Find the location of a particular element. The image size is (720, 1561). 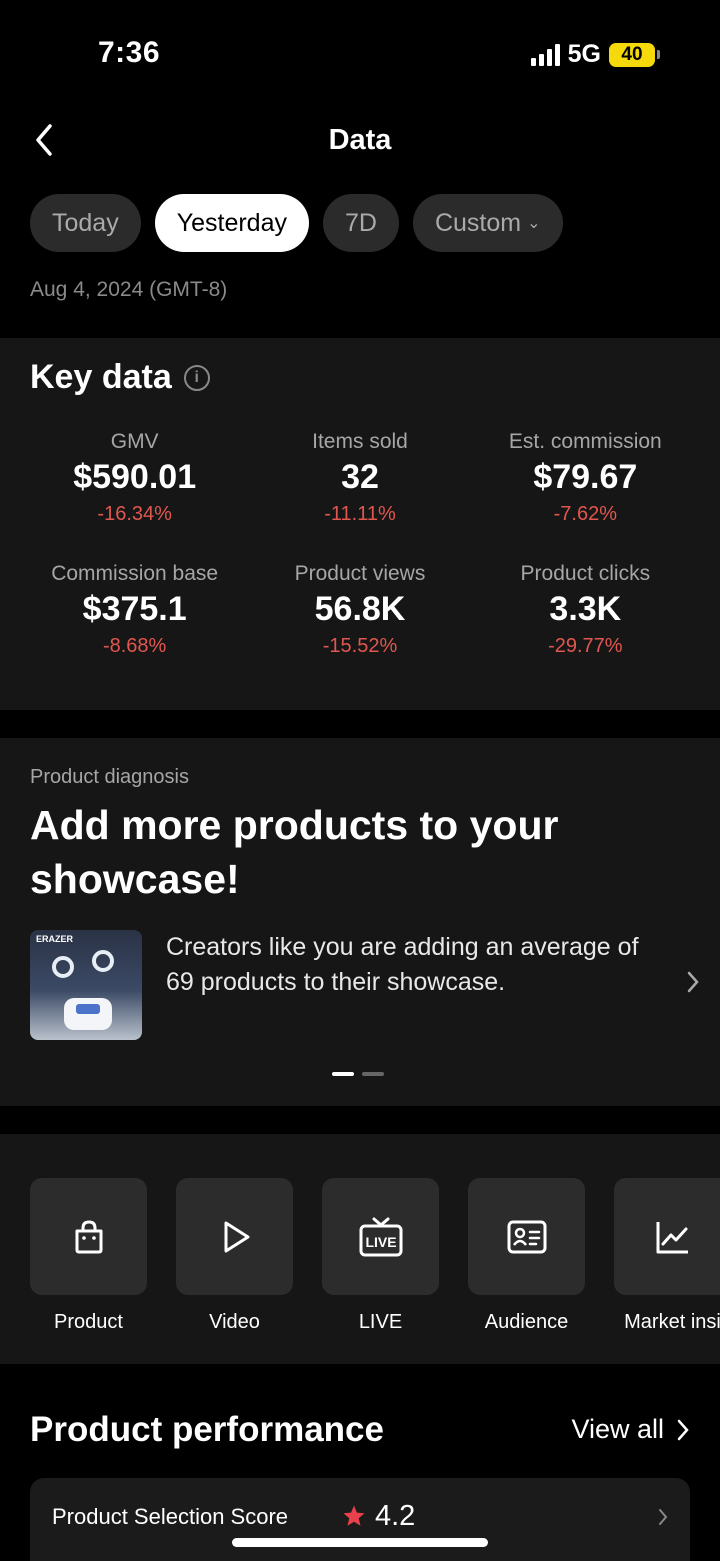

battery-level: 40 is located at coordinates (632, 54).